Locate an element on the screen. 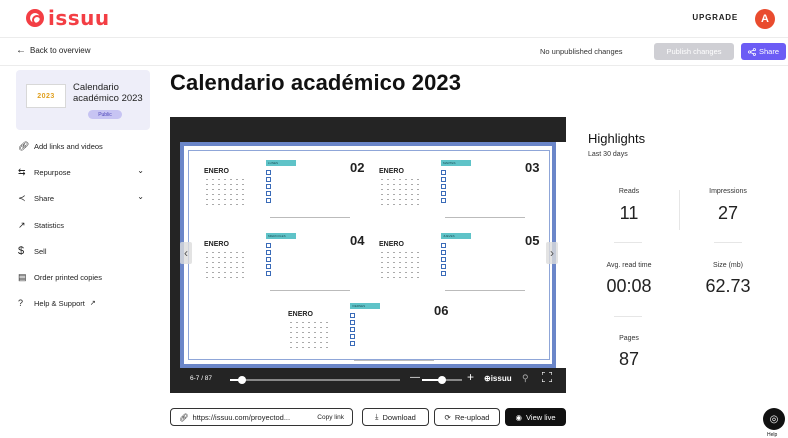 Image resolution: width=788 pixels, height=438 pixels. view-live-label: View live is located at coordinates (541, 417).